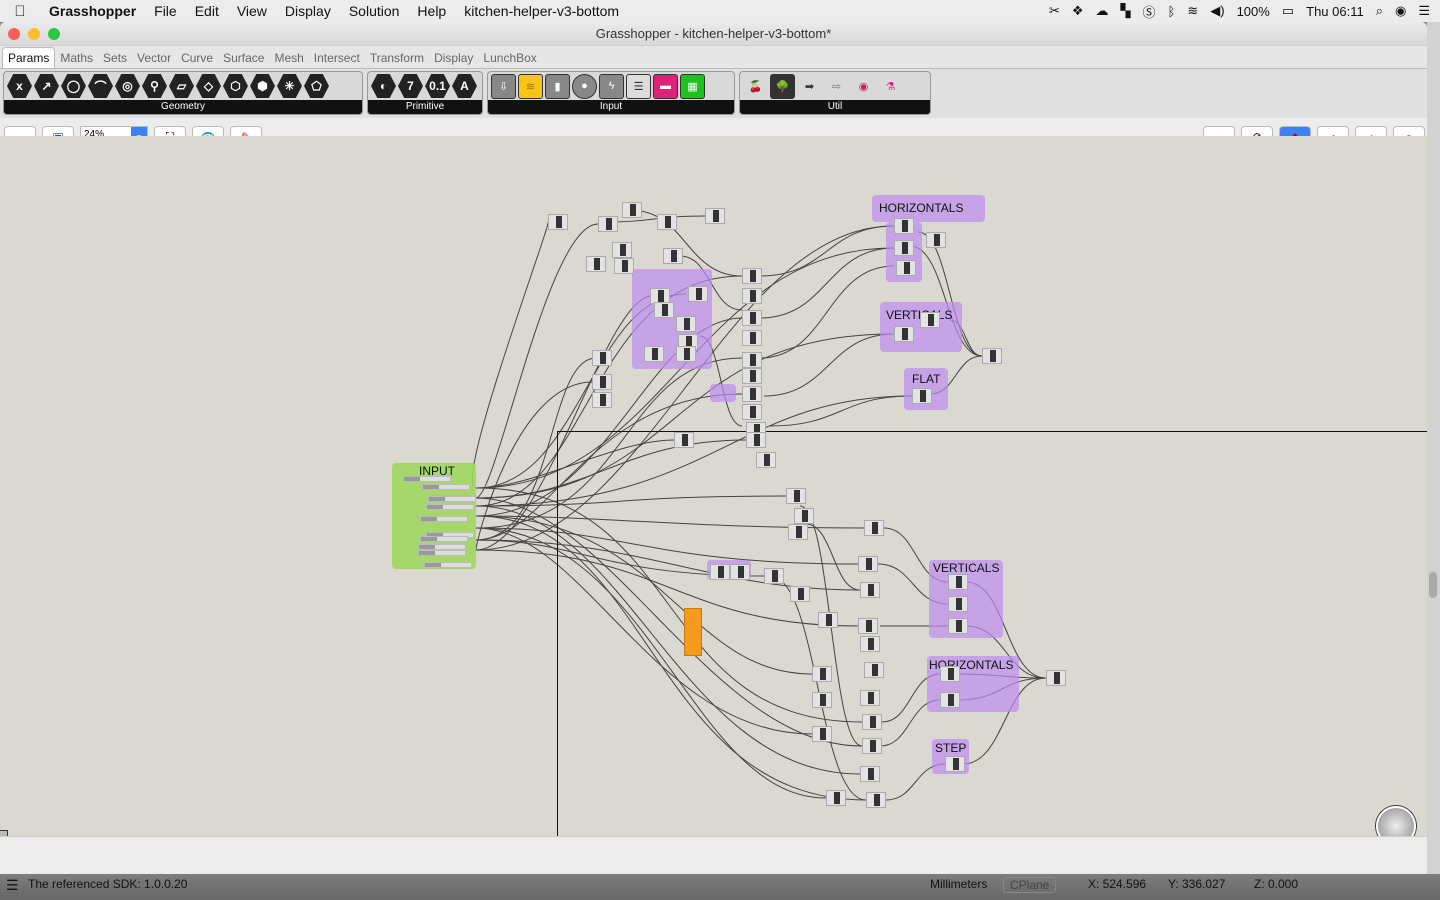 This screenshot has height=900, width=1440. I want to click on group-unnamed-tiny, so click(723, 393).